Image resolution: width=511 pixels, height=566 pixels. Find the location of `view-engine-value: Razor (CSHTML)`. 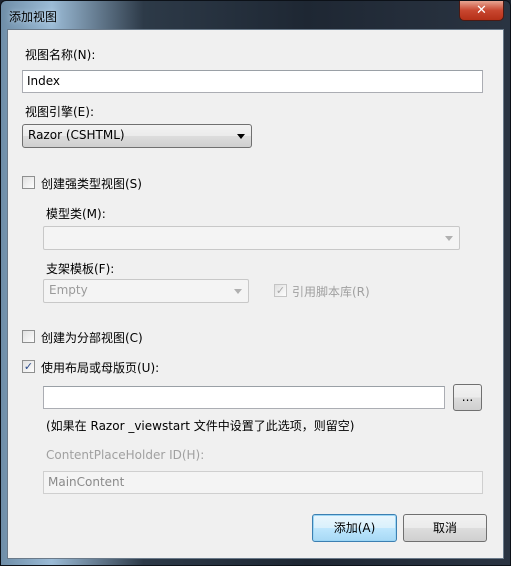

view-engine-value: Razor (CSHTML) is located at coordinates (76, 135).